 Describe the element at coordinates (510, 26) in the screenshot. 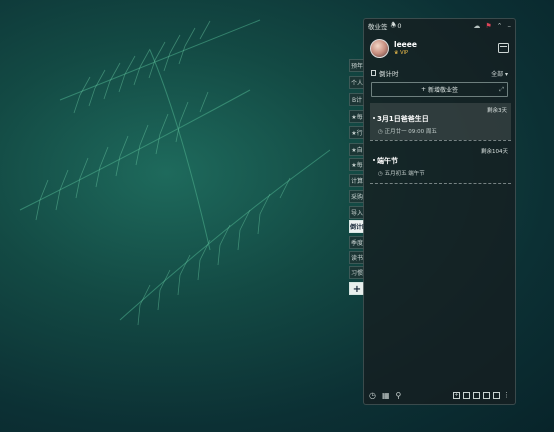

I see `minimize-icon: –` at that location.